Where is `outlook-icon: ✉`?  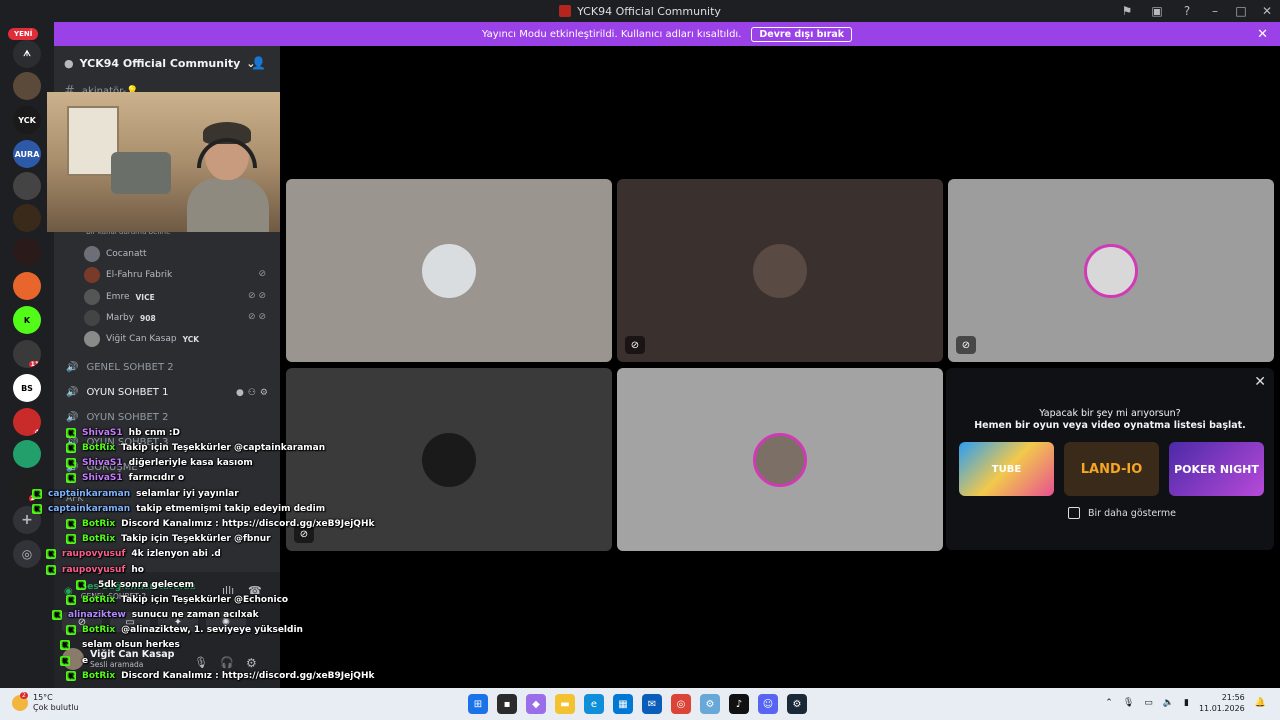 outlook-icon: ✉ is located at coordinates (652, 704).